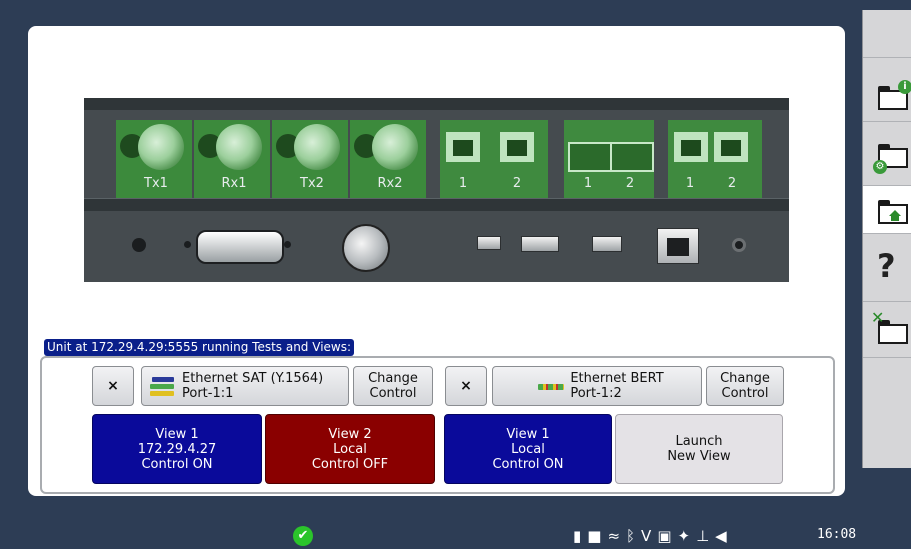 The image size is (911, 549). Describe the element at coordinates (234, 183) in the screenshot. I see `port-label-rx1: Rx1` at that location.